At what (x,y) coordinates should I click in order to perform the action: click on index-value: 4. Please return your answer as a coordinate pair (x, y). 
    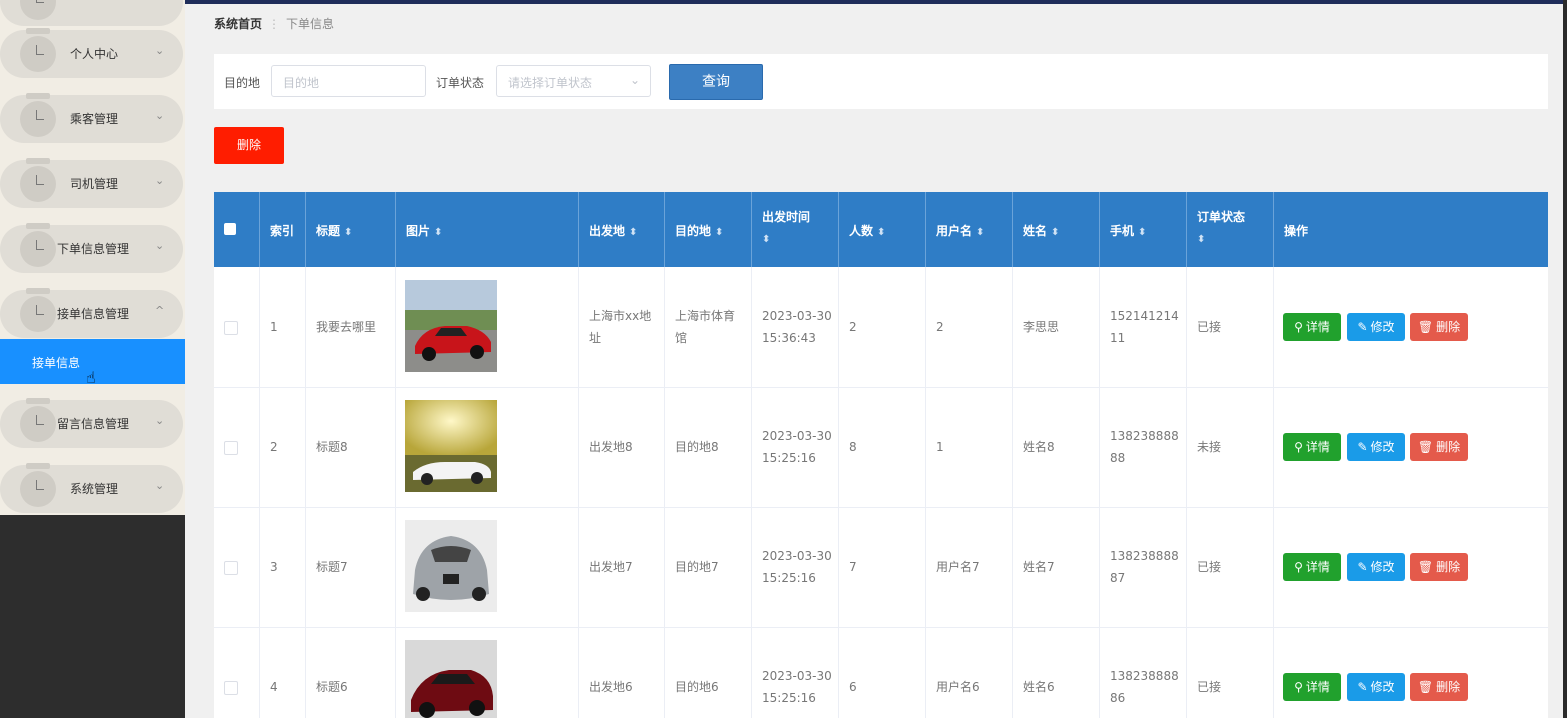
    Looking at the image, I should click on (274, 687).